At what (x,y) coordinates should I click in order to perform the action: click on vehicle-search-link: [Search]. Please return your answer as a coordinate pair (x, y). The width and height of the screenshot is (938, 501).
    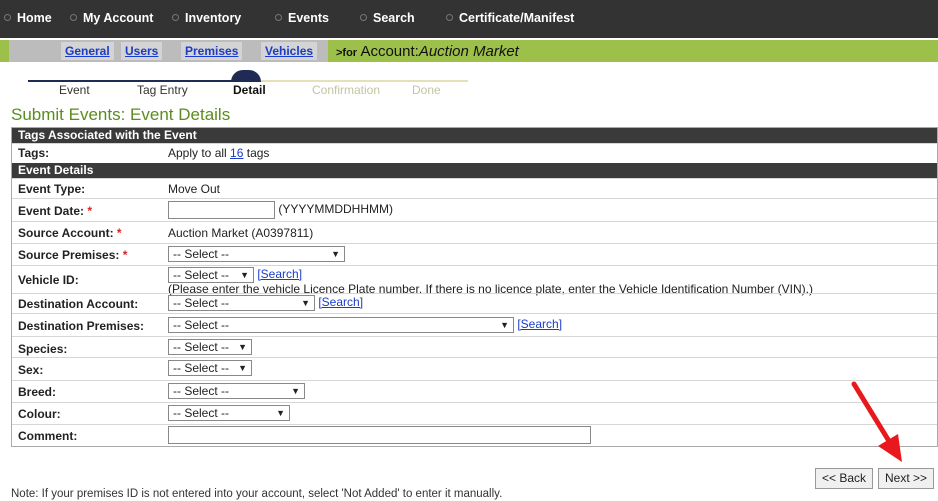
    Looking at the image, I should click on (279, 274).